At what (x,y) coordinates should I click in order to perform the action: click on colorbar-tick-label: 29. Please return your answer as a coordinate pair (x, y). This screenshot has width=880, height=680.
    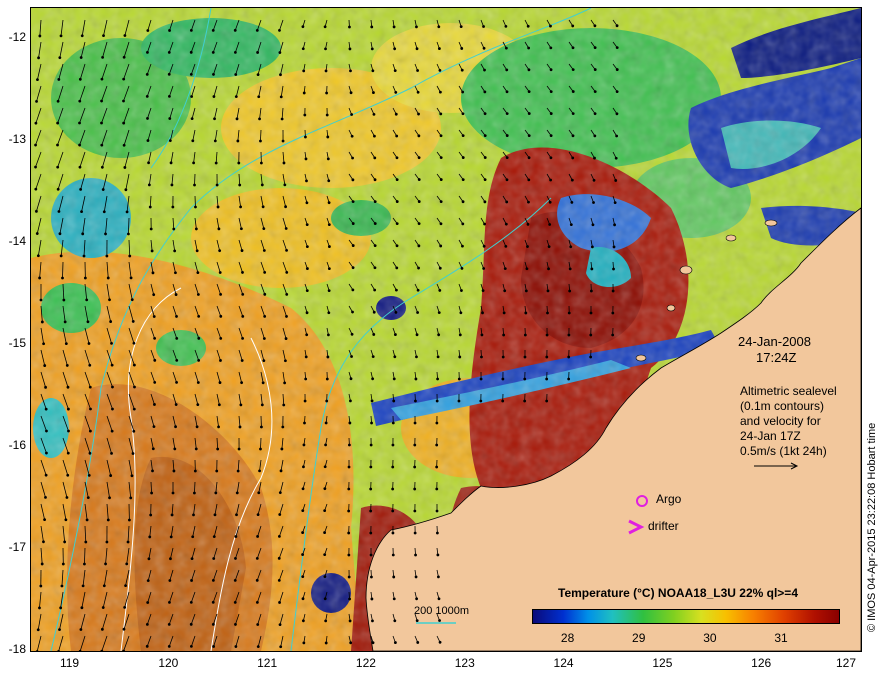
    Looking at the image, I should click on (639, 638).